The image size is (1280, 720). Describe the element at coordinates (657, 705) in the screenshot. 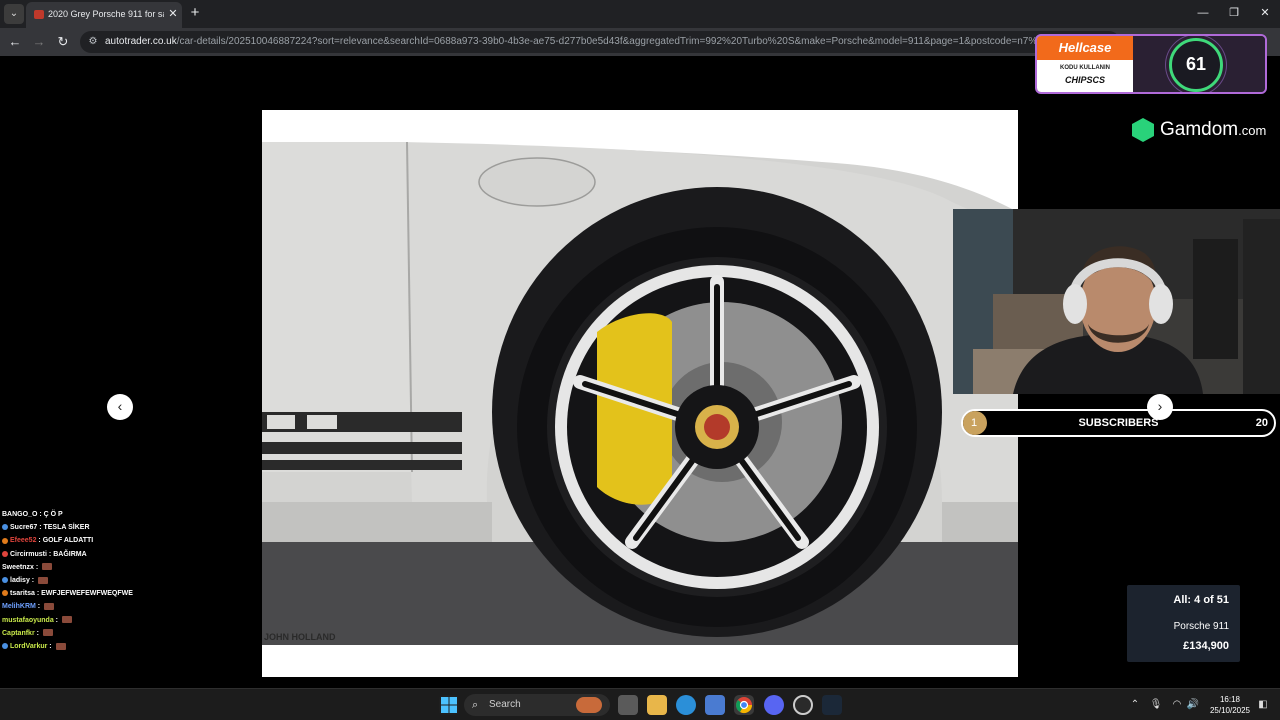

I see `file-explorer-icon` at that location.